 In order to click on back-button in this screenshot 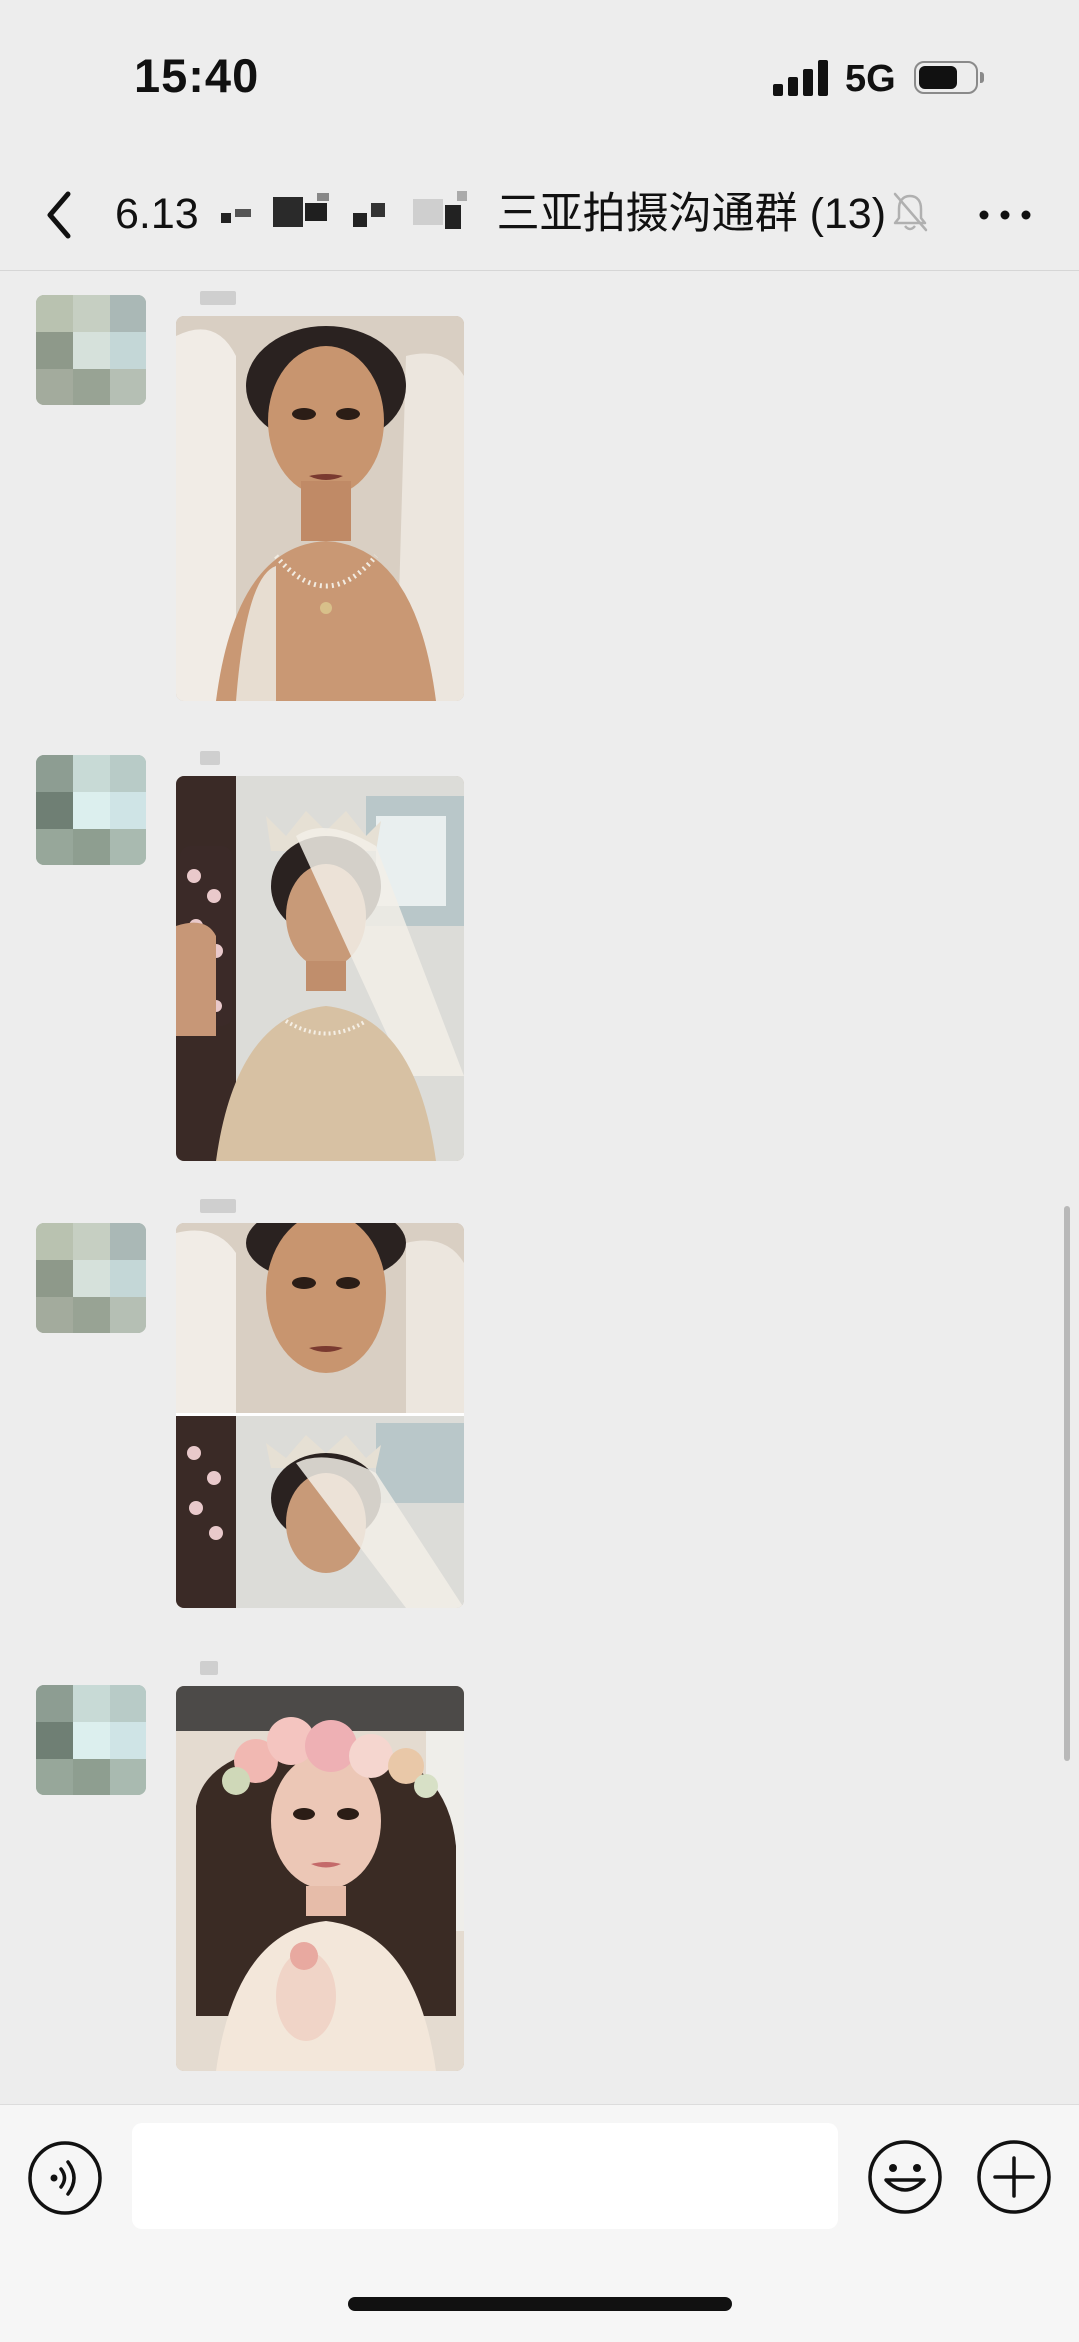, I will do `click(61, 215)`.